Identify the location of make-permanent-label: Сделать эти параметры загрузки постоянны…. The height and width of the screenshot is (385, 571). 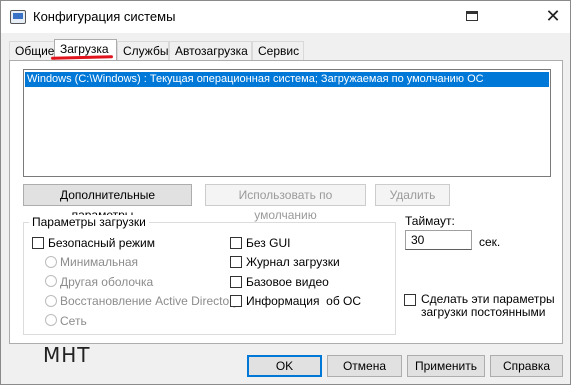
(488, 305).